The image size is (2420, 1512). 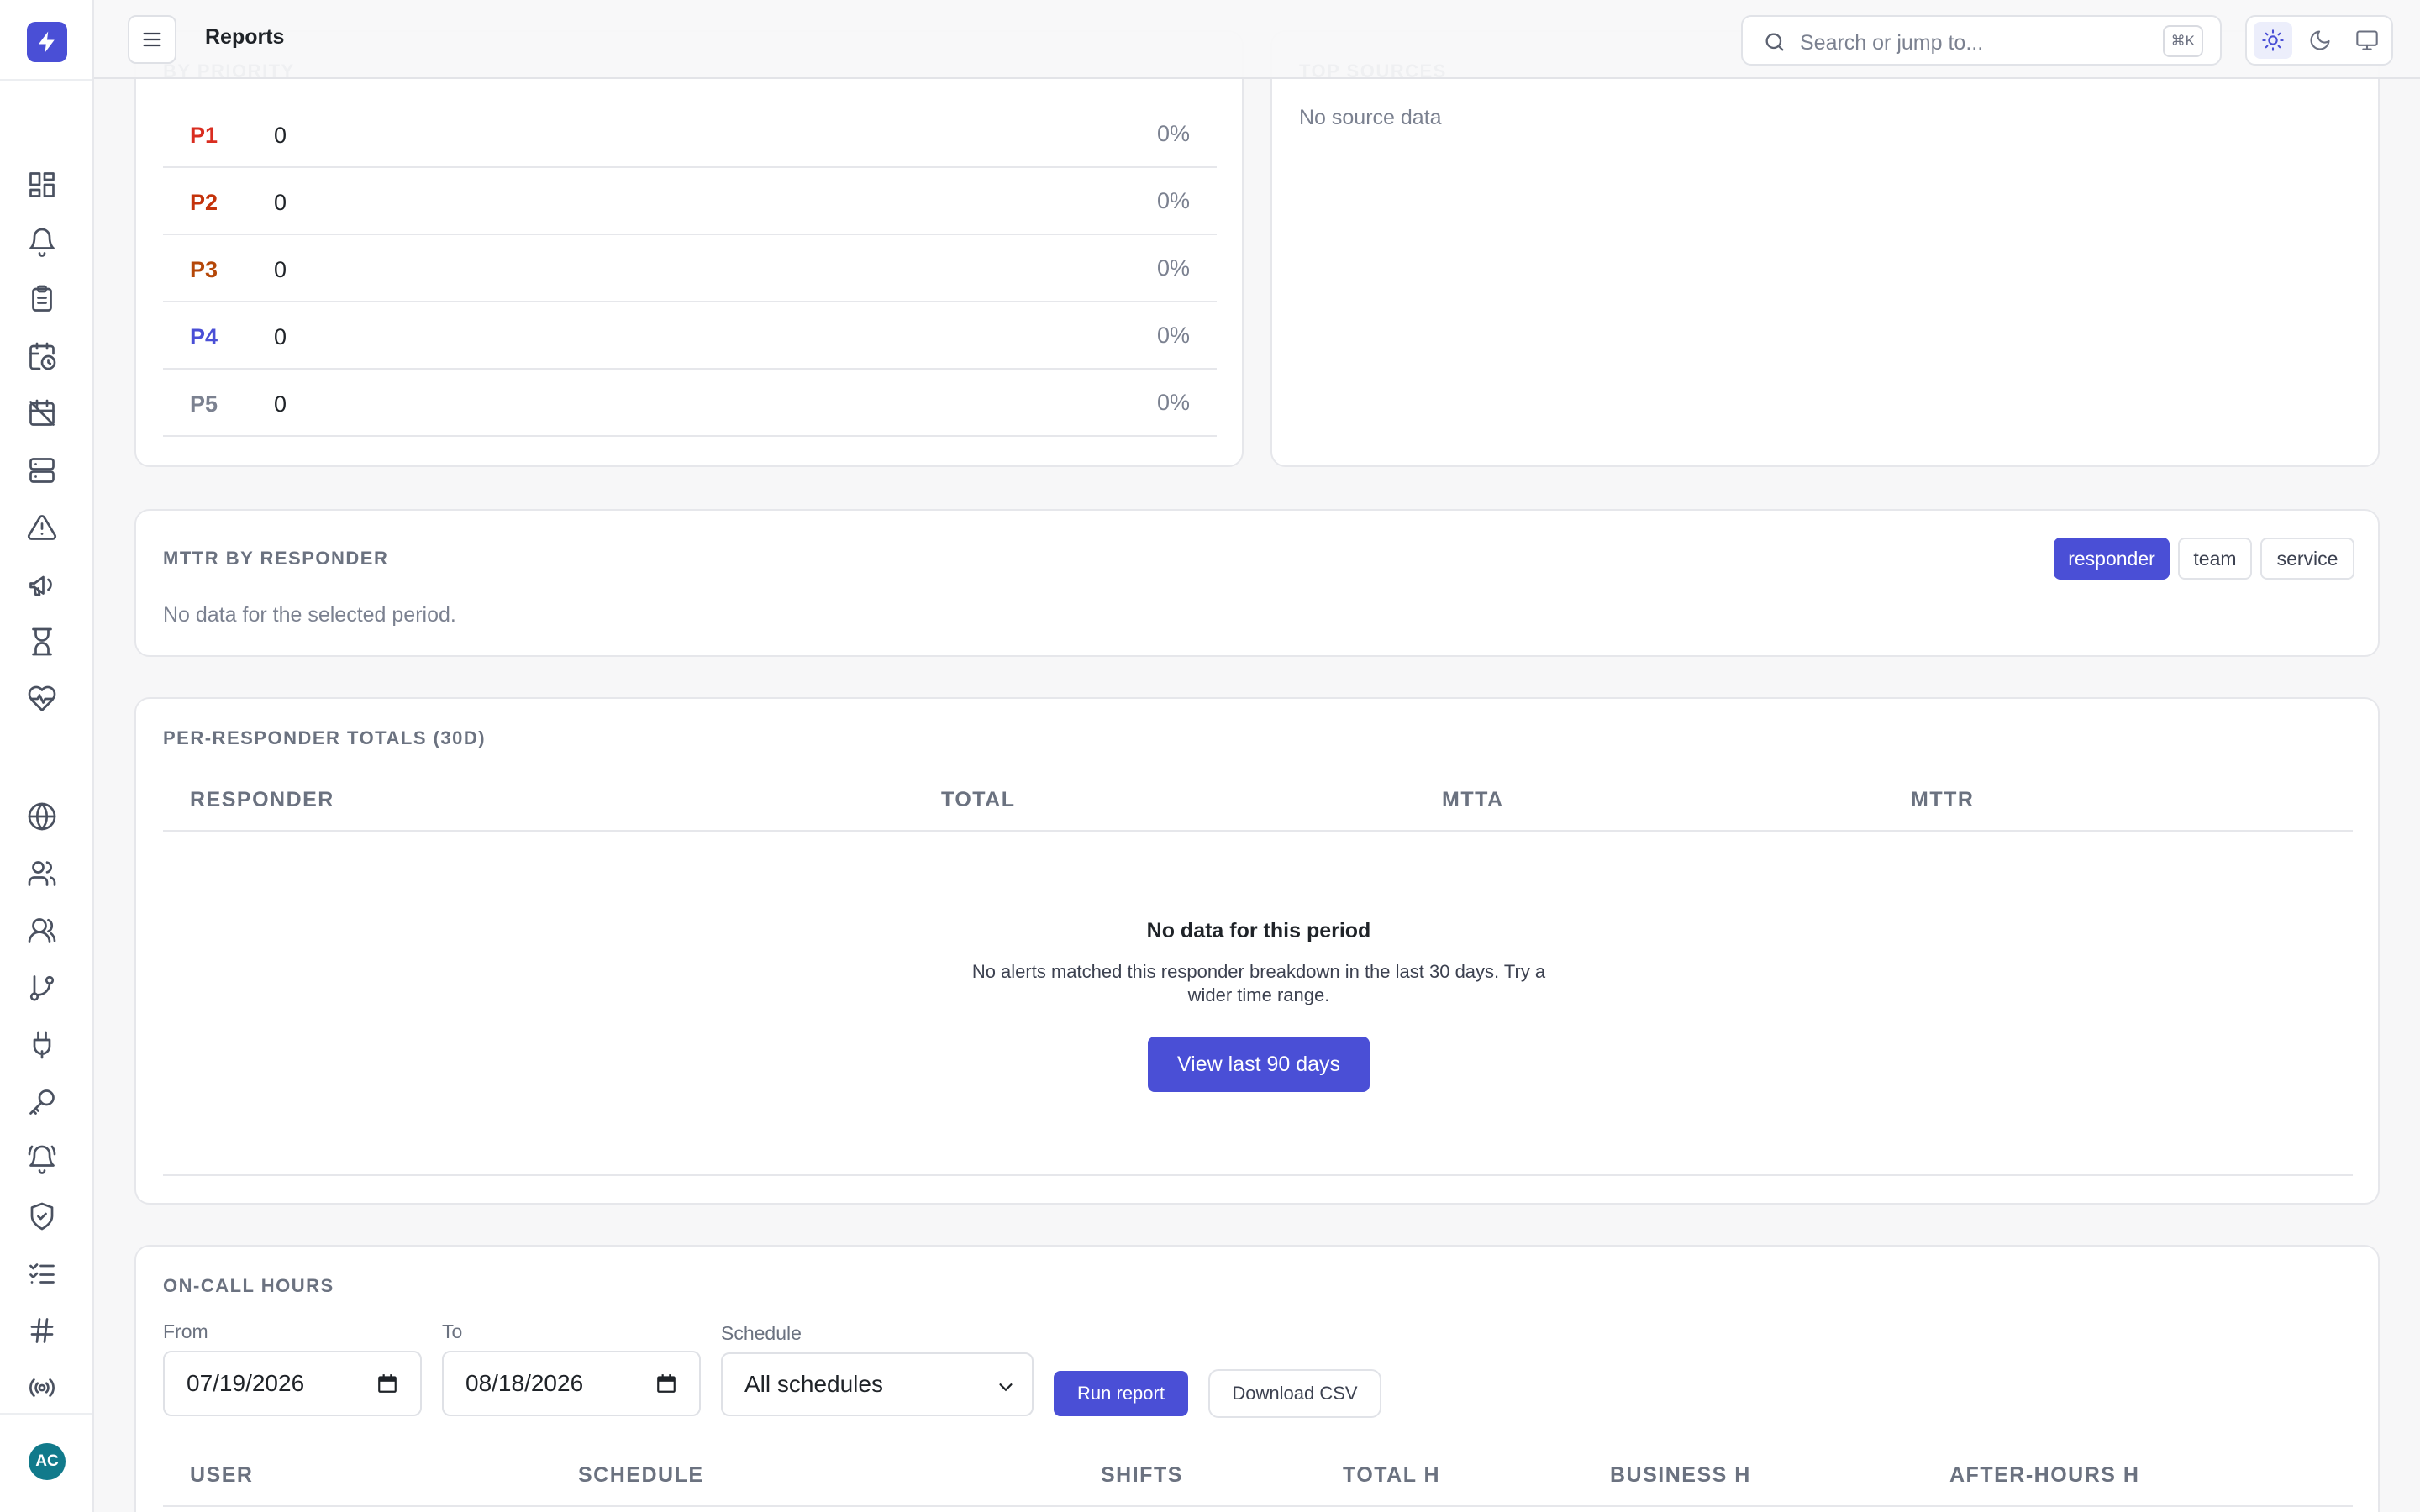 I want to click on top-sources-card: TOP SOURCES No source data, so click(x=1825, y=248).